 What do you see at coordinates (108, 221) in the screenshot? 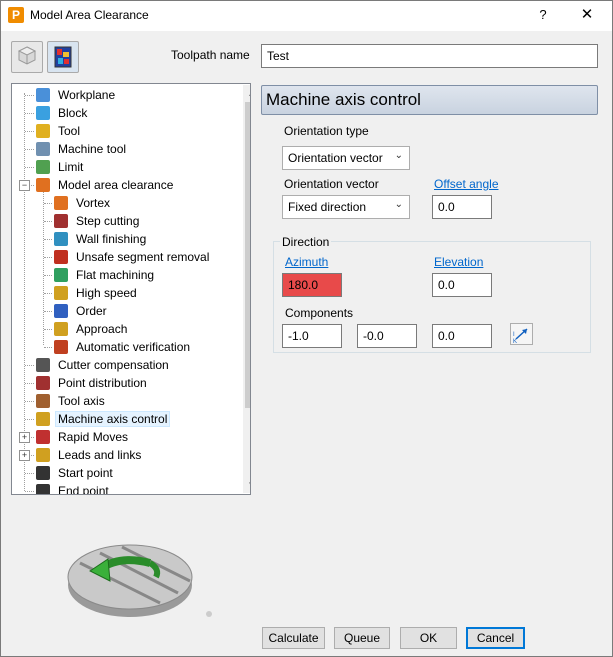
I see `tree-item-label: Step cutting` at bounding box center [108, 221].